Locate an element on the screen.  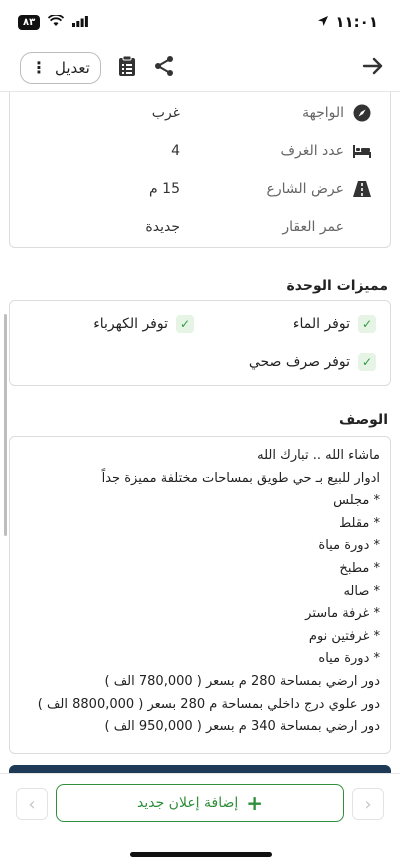
bottom-bar: ‹ + إضافة إعلان جديد › is located at coordinates (200, 819).